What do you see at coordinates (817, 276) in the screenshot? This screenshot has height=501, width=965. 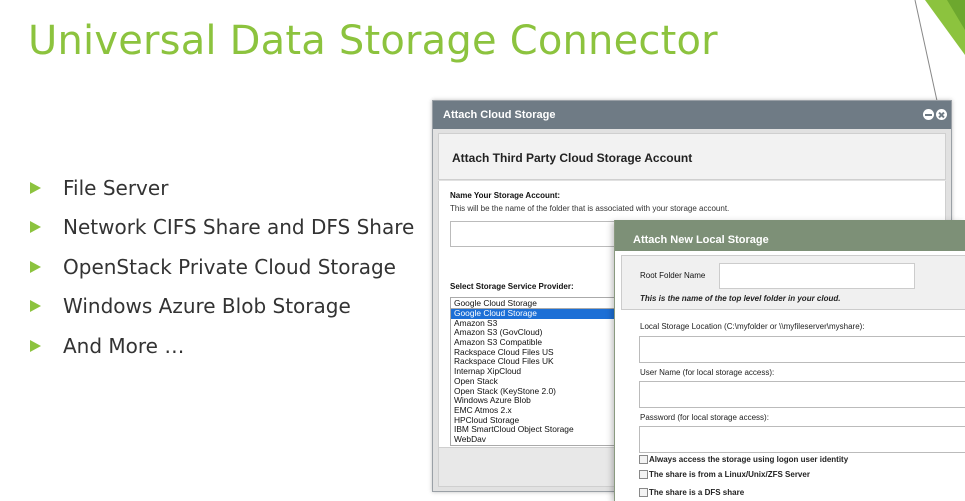 I see `root-folder-input` at bounding box center [817, 276].